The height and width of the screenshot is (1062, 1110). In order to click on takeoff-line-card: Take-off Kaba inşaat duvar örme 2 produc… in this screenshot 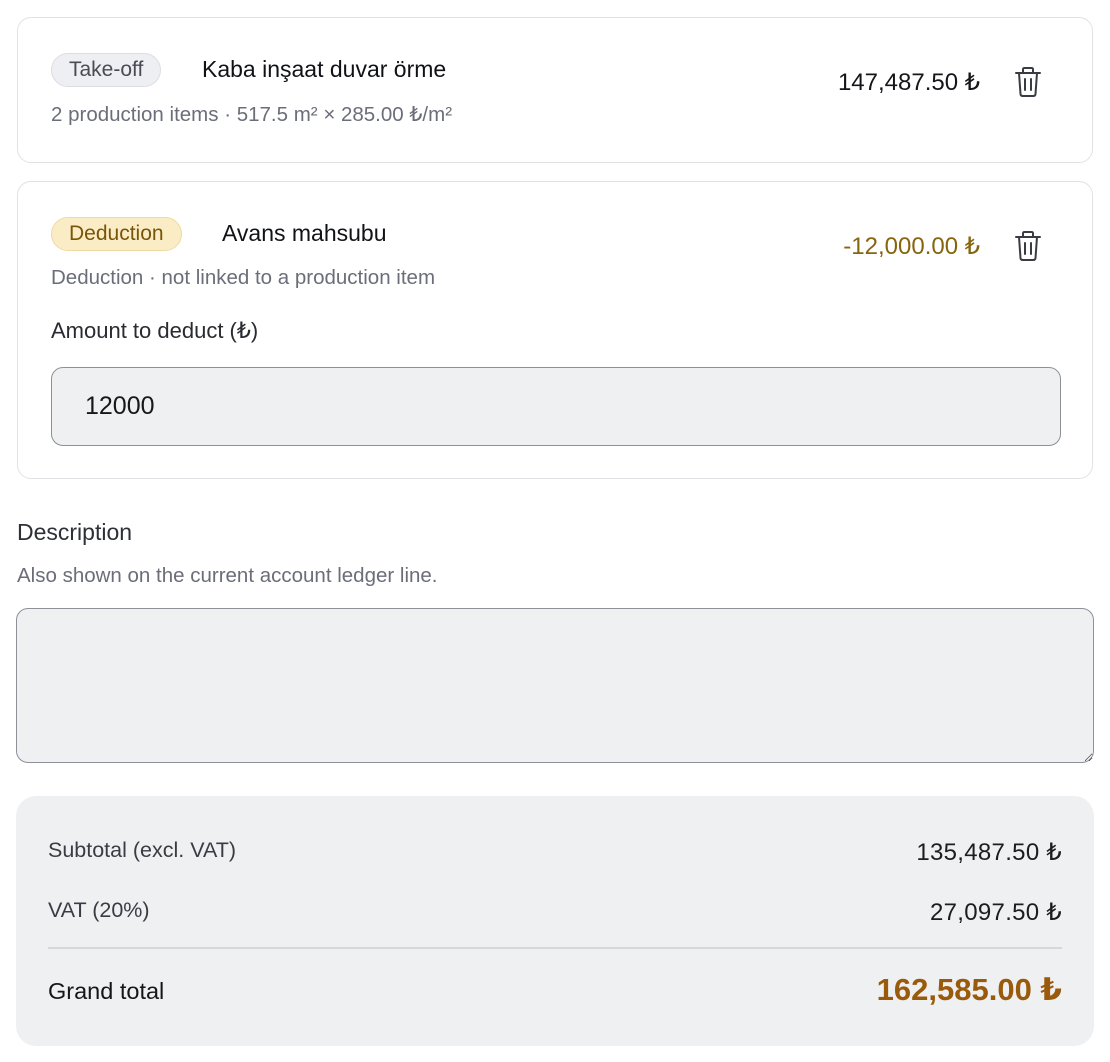, I will do `click(555, 90)`.